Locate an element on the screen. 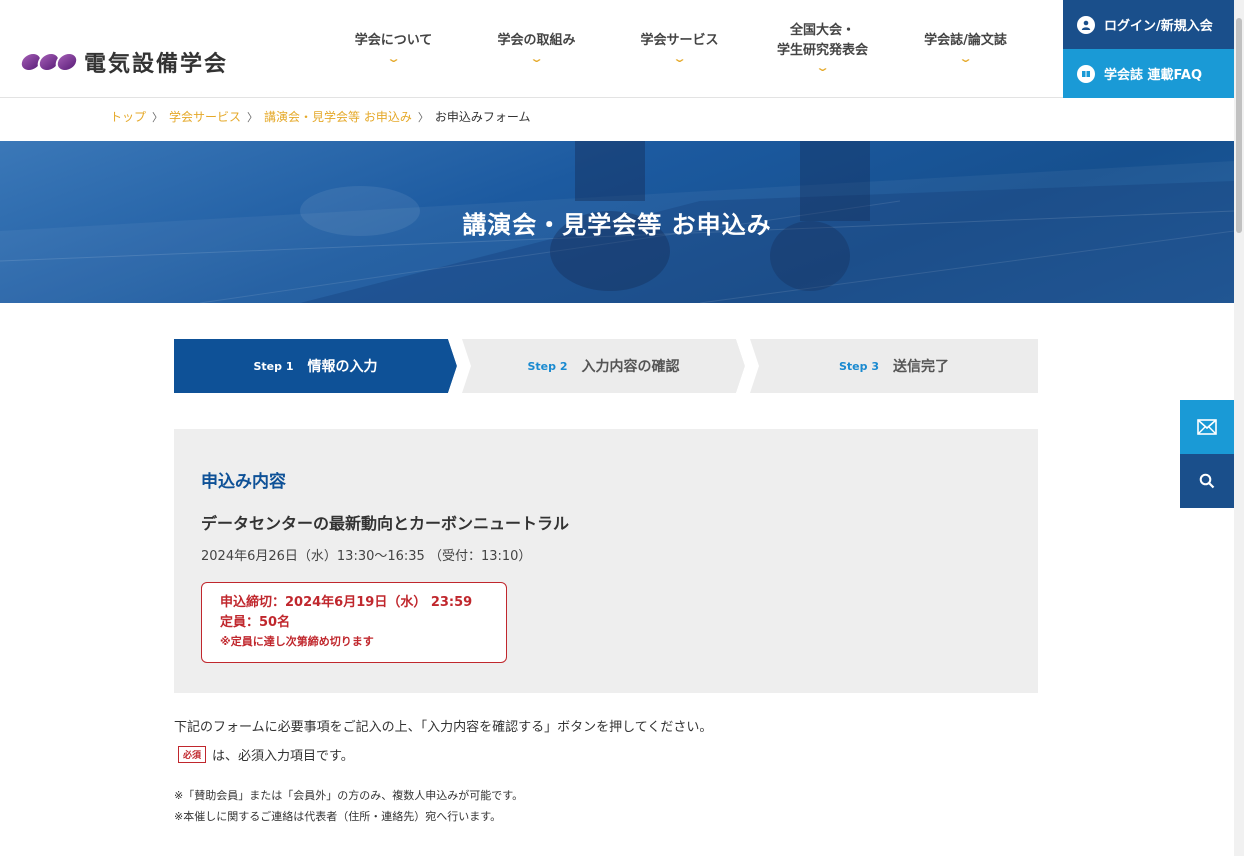 The width and height of the screenshot is (1244, 856). logo-mark-icon is located at coordinates (49, 62).